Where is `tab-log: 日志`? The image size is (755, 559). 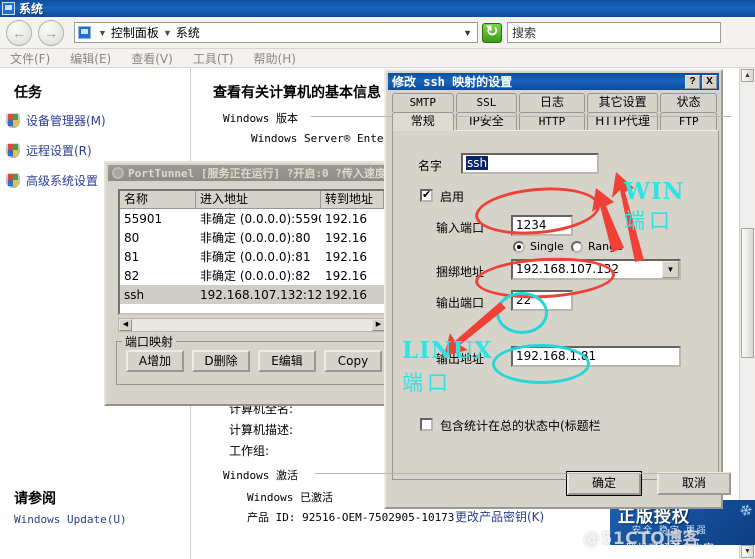
tab-log: 日志 is located at coordinates (552, 102).